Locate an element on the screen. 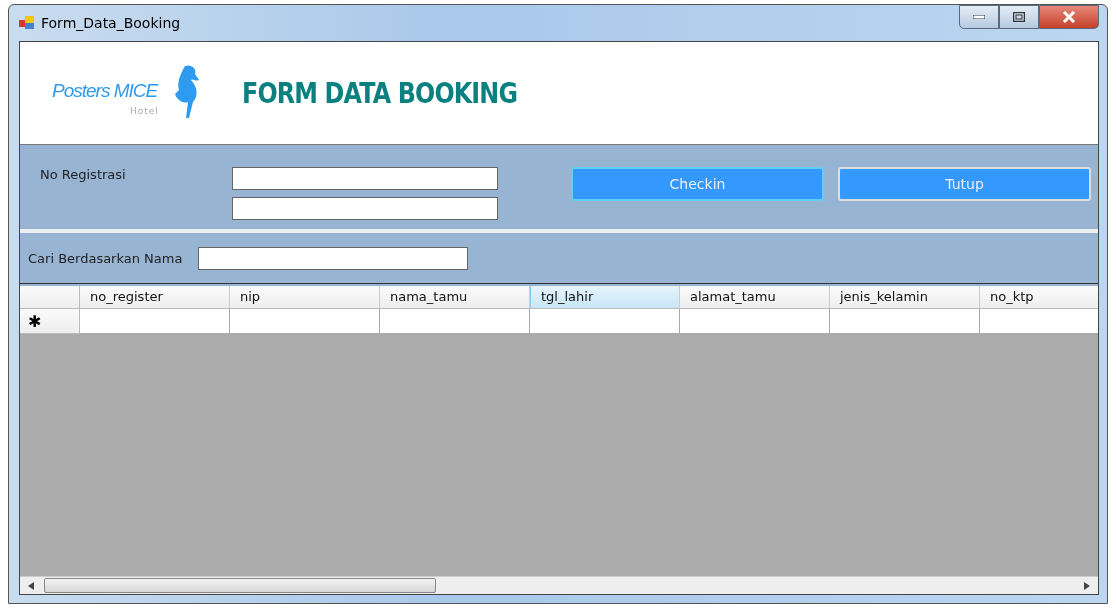 The image size is (1116, 610). maximize-icon is located at coordinates (1019, 17).